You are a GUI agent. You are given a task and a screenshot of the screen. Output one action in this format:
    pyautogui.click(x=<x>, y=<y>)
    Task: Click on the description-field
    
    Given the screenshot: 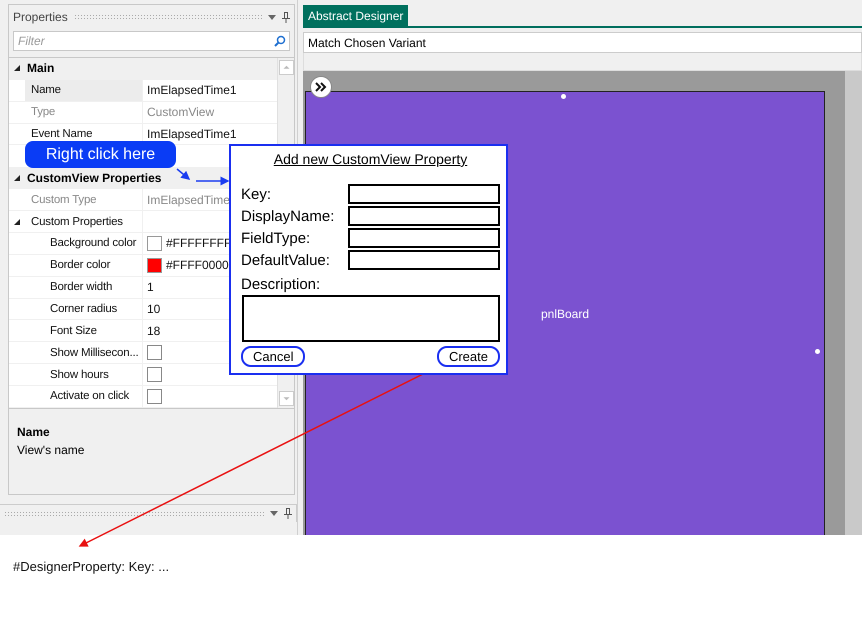 What is the action you would take?
    pyautogui.click(x=371, y=318)
    